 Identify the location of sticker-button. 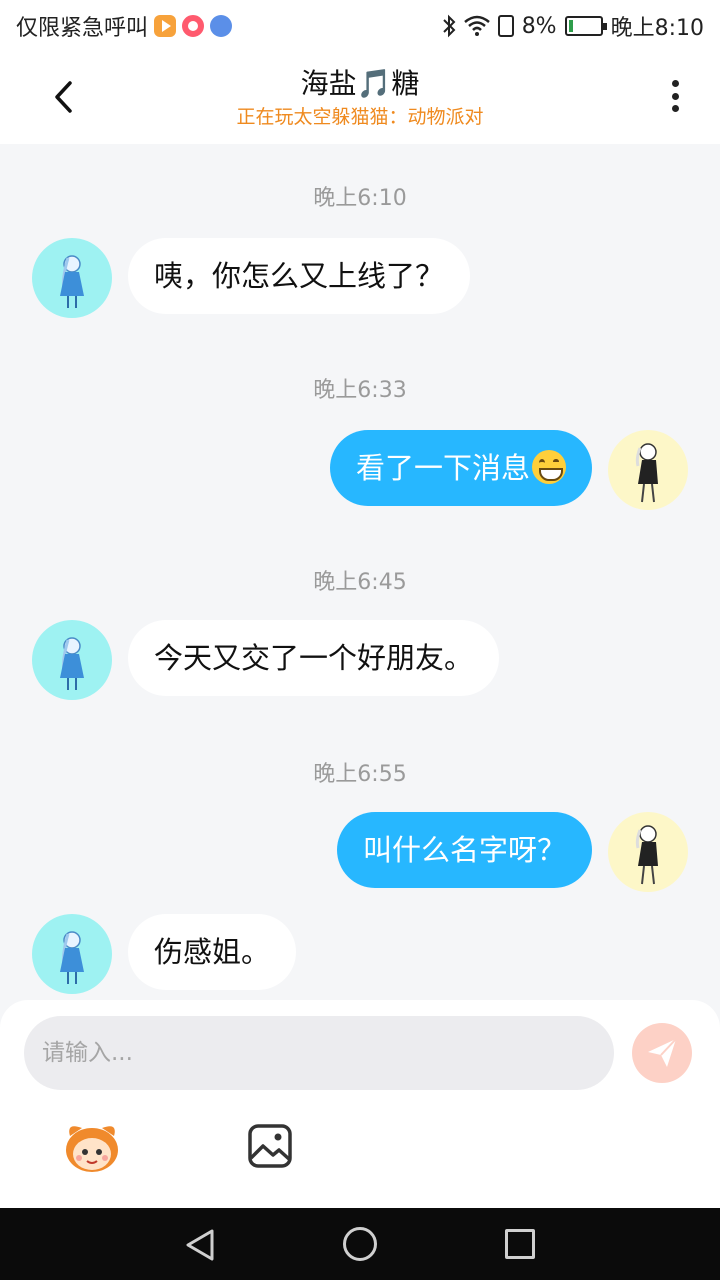
(92, 1146).